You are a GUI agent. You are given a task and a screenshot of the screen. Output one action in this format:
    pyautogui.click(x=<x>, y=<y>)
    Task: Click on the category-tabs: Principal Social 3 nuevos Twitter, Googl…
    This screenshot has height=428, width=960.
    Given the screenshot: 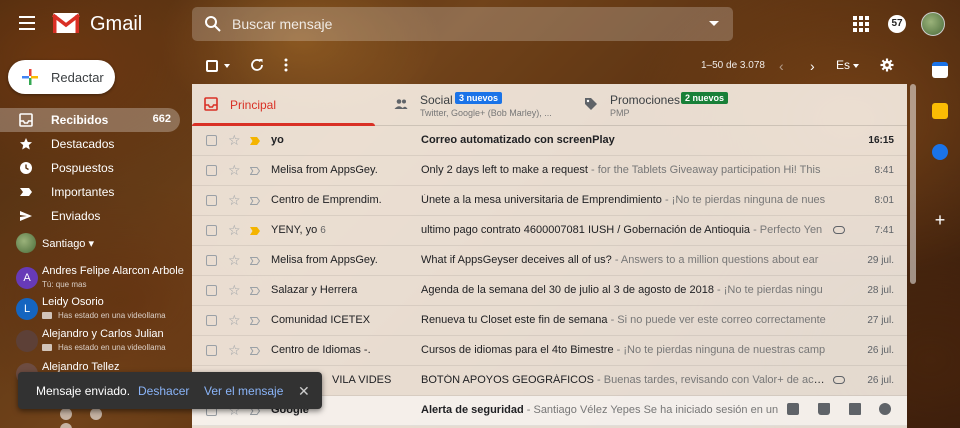 What is the action you would take?
    pyautogui.click(x=549, y=105)
    